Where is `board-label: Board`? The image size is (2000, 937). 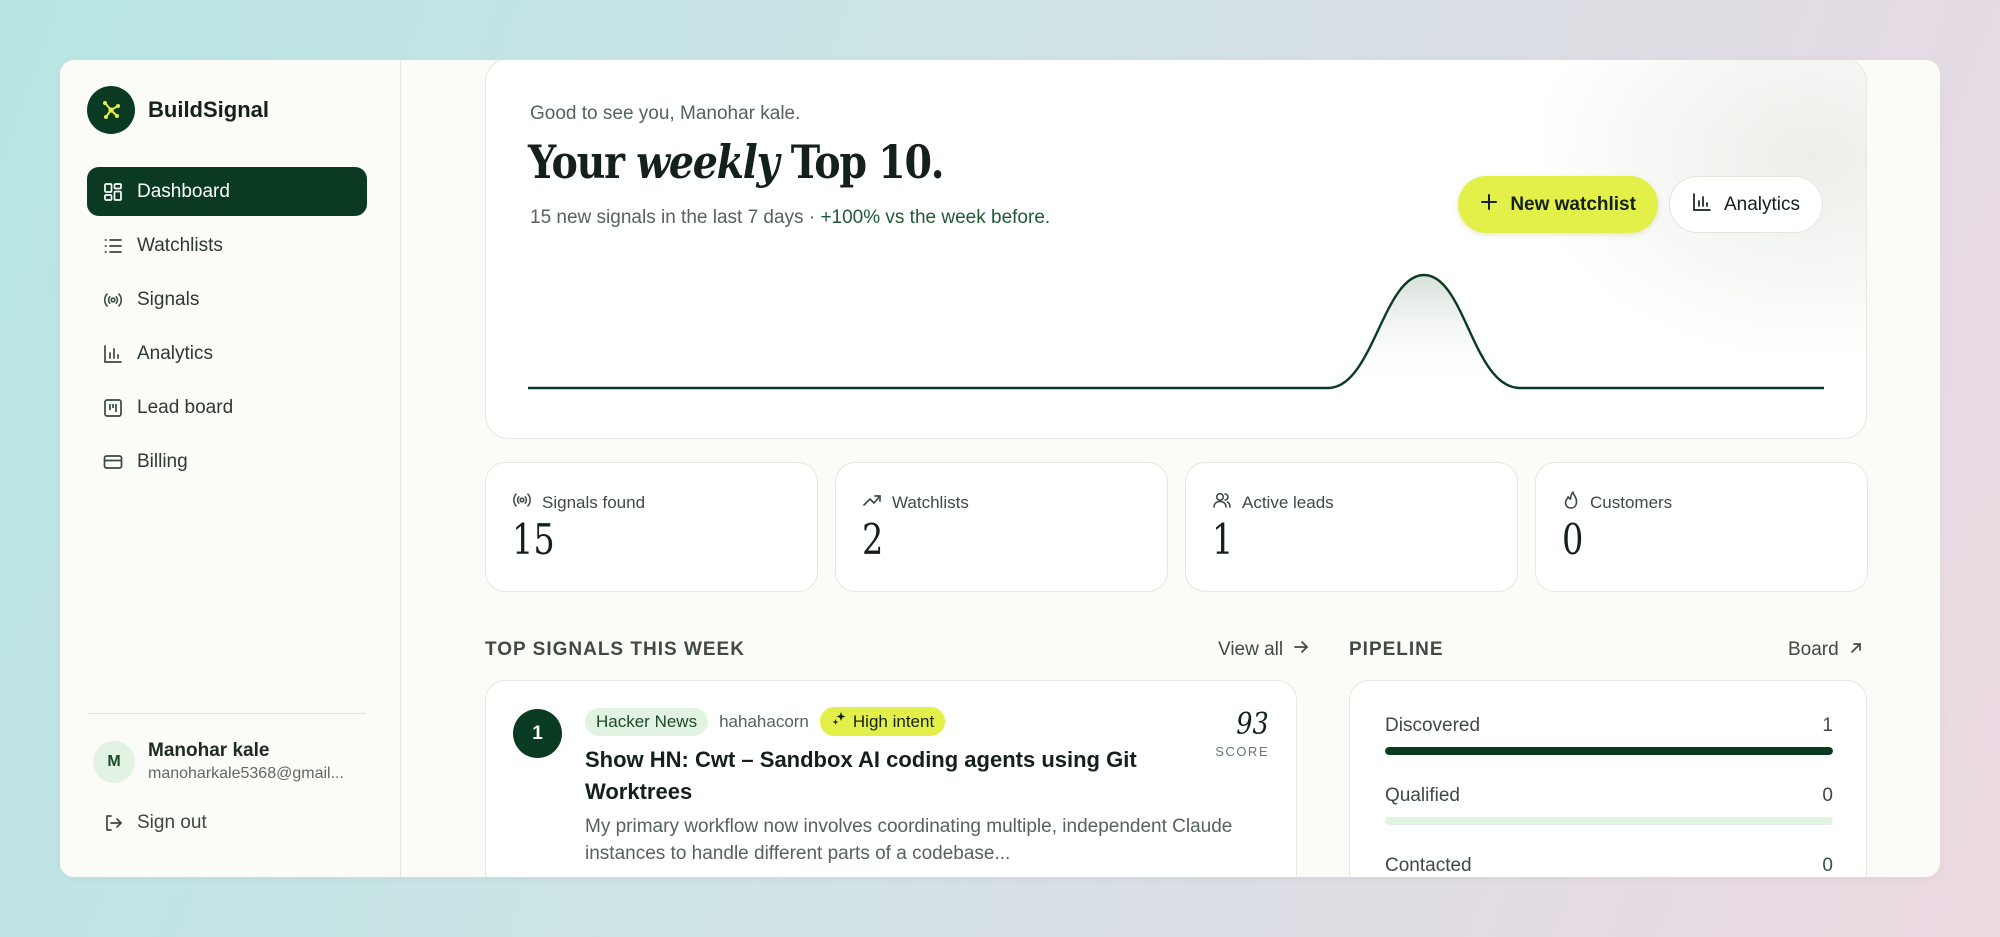 board-label: Board is located at coordinates (1813, 649).